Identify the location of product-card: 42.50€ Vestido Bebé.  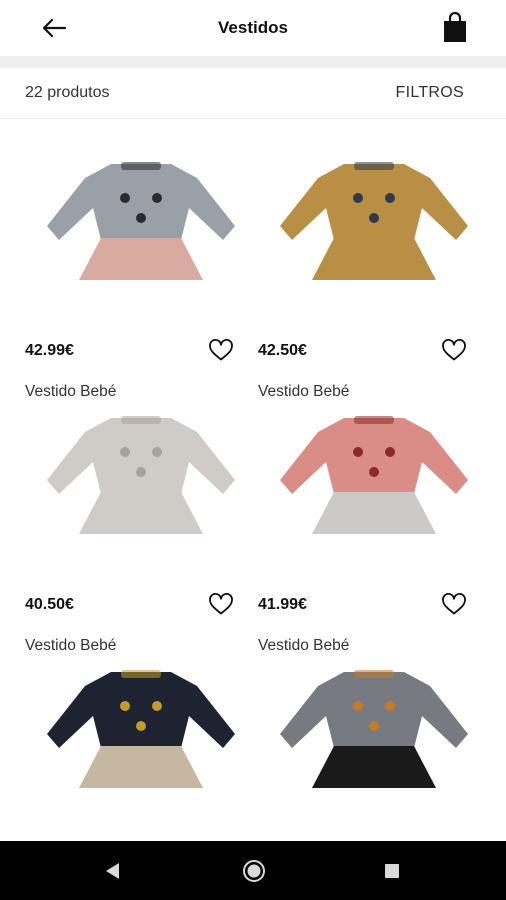
(374, 275).